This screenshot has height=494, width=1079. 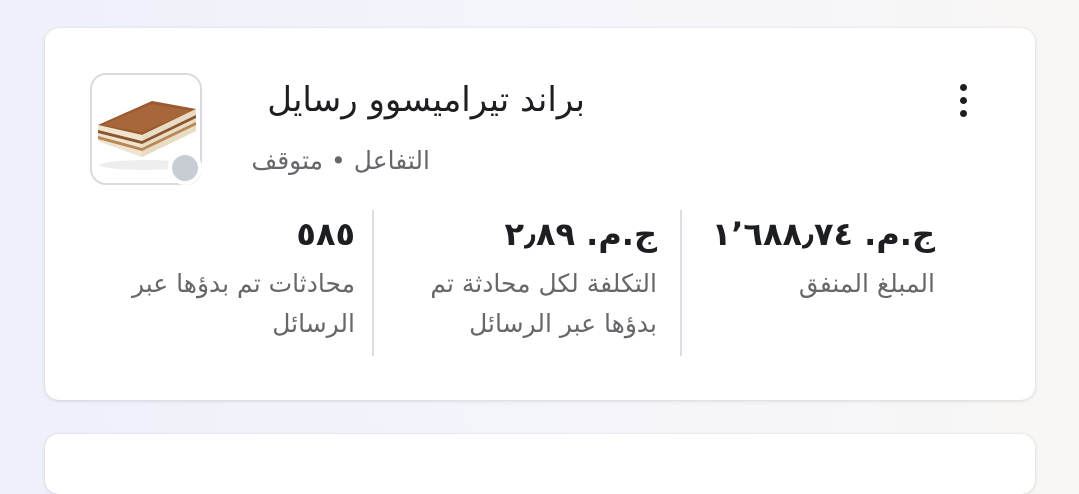 I want to click on metric-value: ج.م. ١٬٦٨٨٫٧٤, so click(x=823, y=234).